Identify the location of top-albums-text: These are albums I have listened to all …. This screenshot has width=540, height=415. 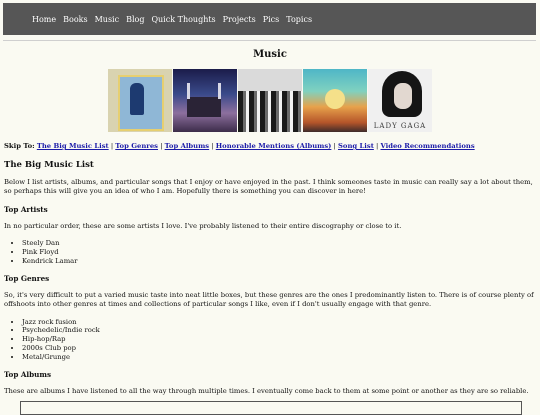
(266, 390).